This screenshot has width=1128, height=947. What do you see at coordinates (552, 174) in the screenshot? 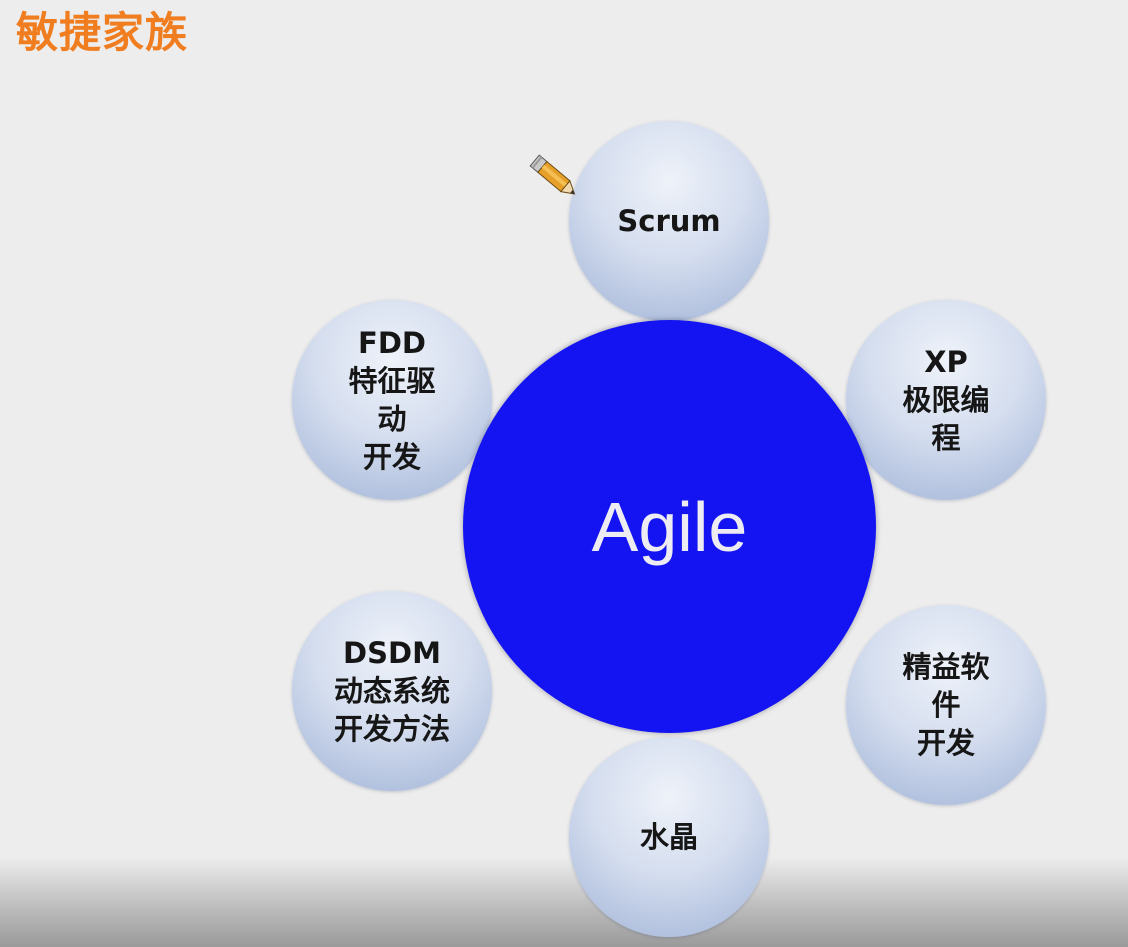
I see `pencil-icon` at bounding box center [552, 174].